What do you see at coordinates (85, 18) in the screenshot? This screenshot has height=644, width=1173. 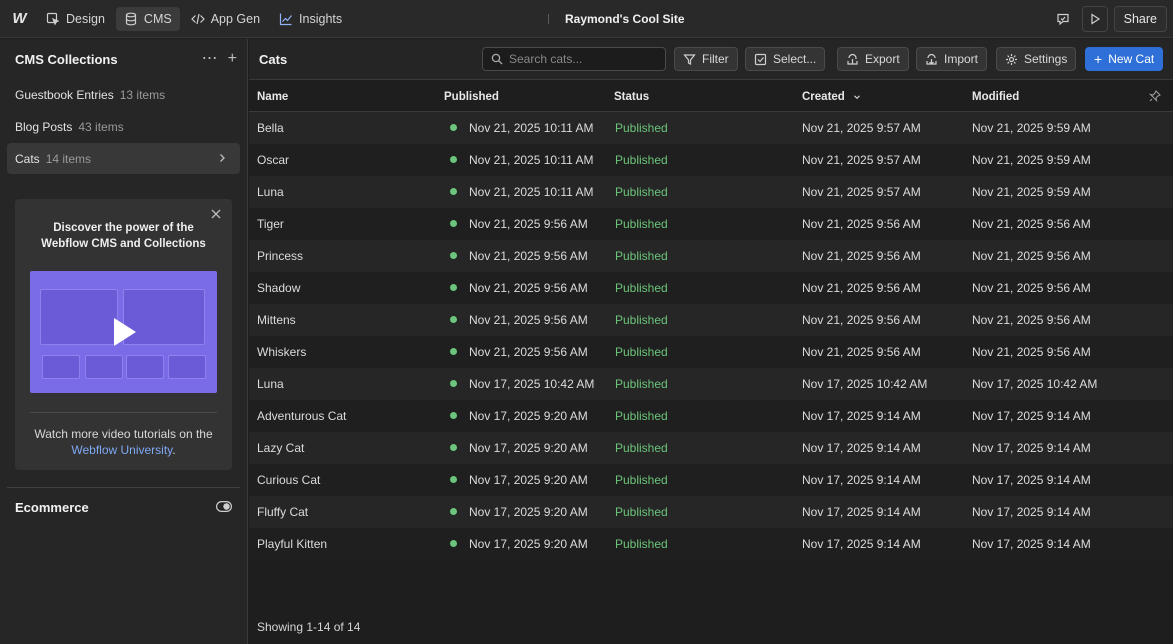 I see `nav-design-label: Design` at bounding box center [85, 18].